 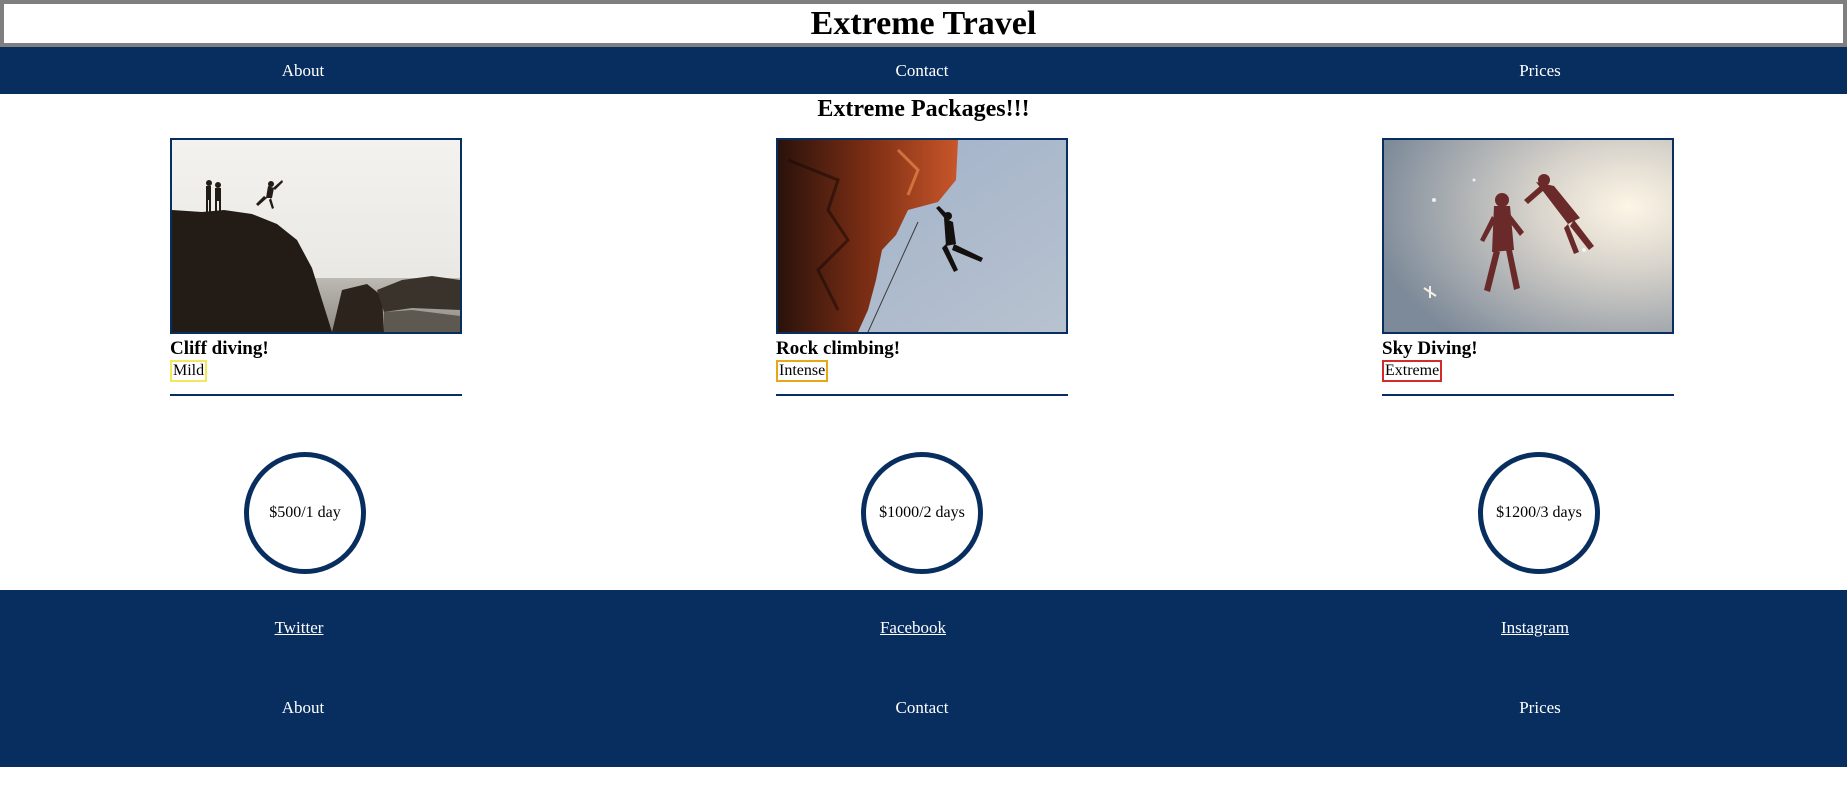 I want to click on price-label: $1000/2 days, so click(x=922, y=512).